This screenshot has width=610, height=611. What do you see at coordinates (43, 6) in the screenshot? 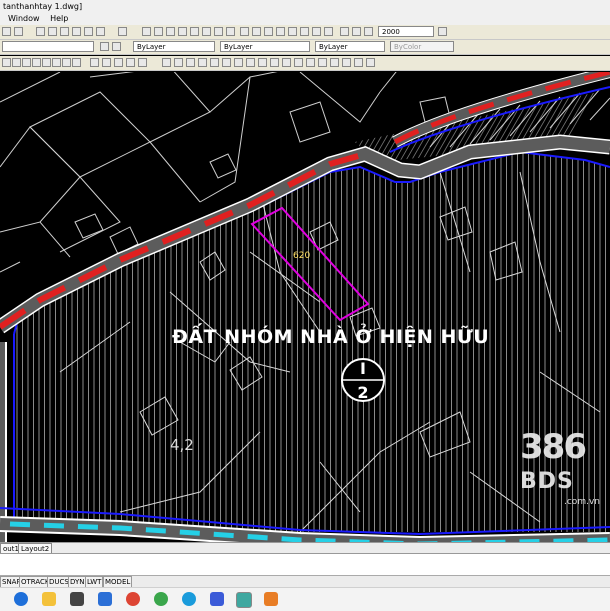
I see `window-title: tanthanhtay 1.dwg]` at bounding box center [43, 6].